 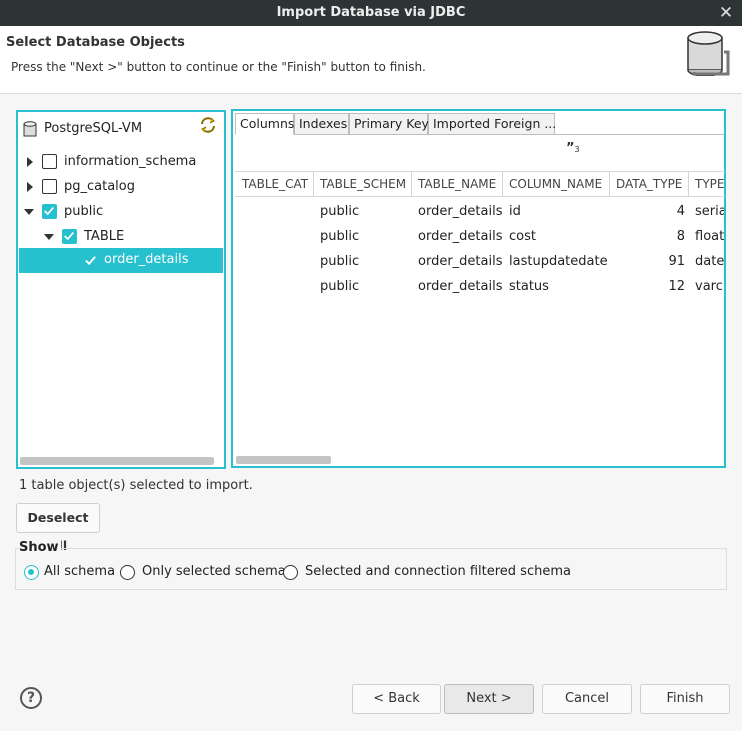 What do you see at coordinates (676, 261) in the screenshot?
I see `cell-data-type: 91` at bounding box center [676, 261].